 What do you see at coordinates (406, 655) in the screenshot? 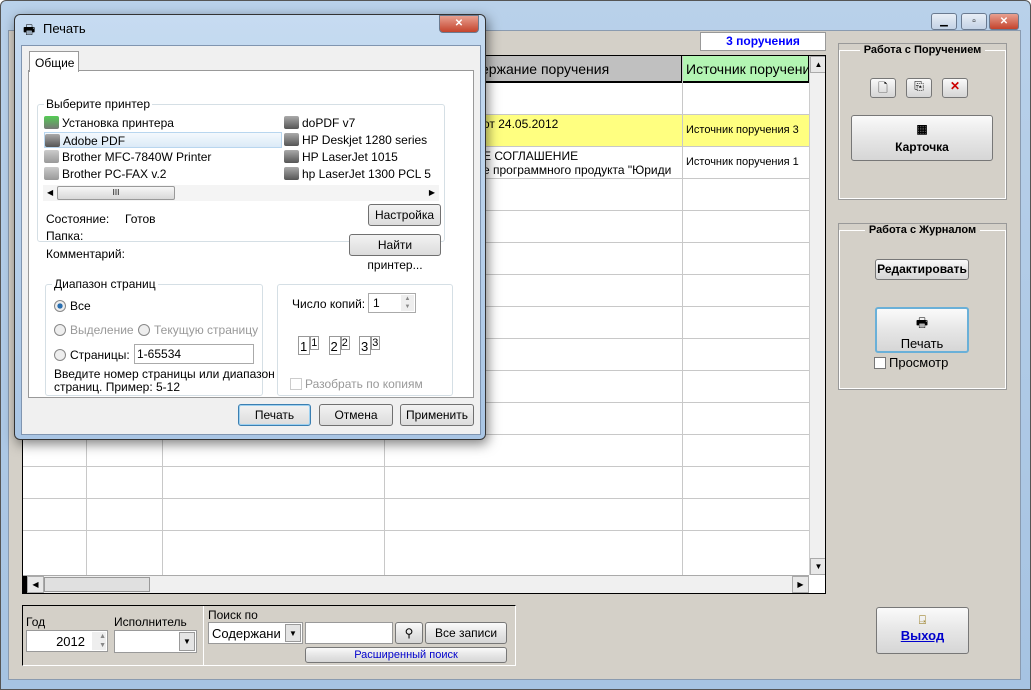
I see `advanced-search-button: Расширенный поиск` at bounding box center [406, 655].